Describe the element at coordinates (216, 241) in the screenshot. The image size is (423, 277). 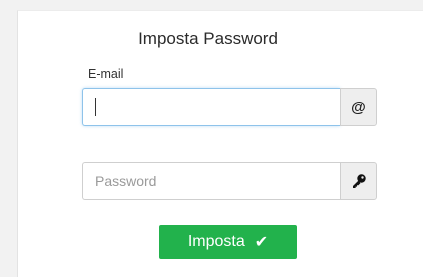
I see `submit-label: Imposta` at that location.